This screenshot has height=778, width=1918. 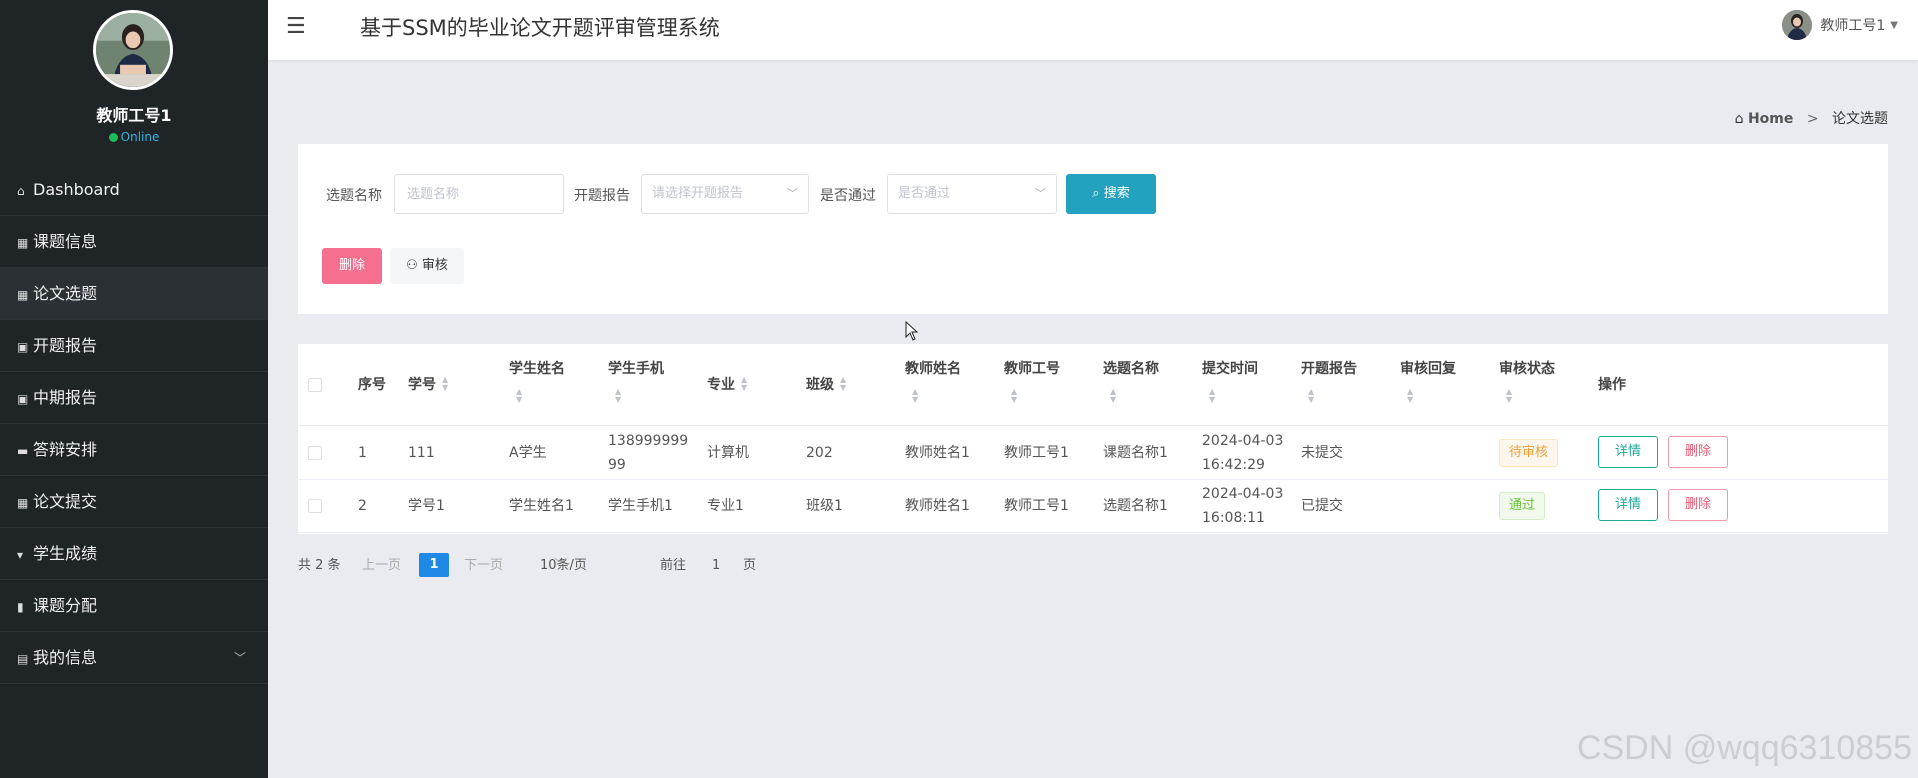 I want to click on header-class: 班级 ▲ ▼, so click(x=826, y=385).